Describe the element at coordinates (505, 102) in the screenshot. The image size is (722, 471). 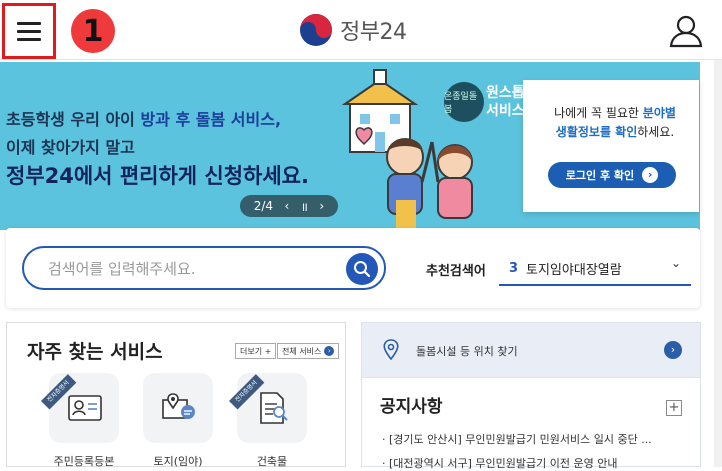
I see `wing-text: 원스톱 서비스` at that location.